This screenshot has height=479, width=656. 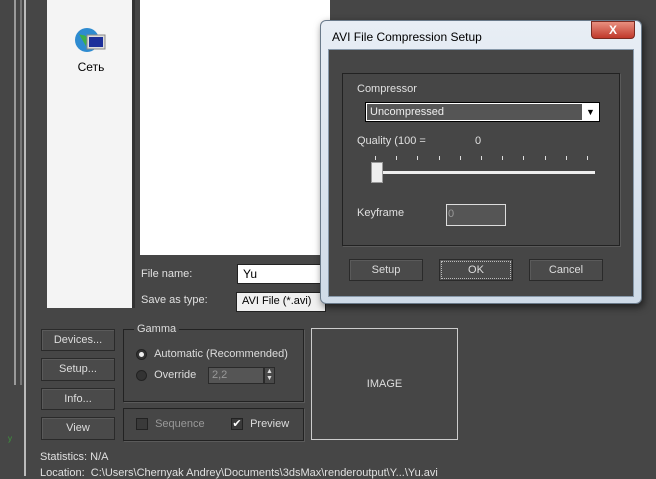 What do you see at coordinates (486, 172) in the screenshot?
I see `quality-slider-track` at bounding box center [486, 172].